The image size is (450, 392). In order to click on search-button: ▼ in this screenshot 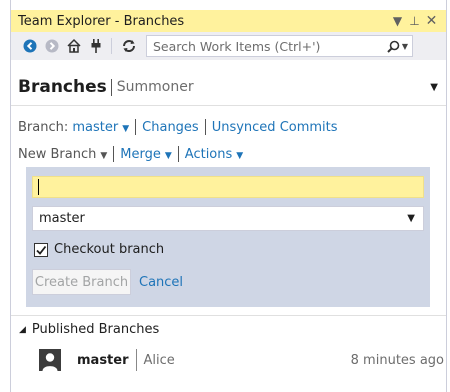, I will do `click(396, 46)`.